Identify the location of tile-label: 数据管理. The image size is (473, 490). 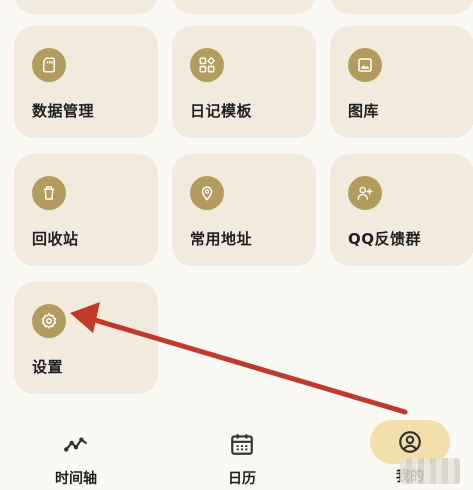
(63, 111).